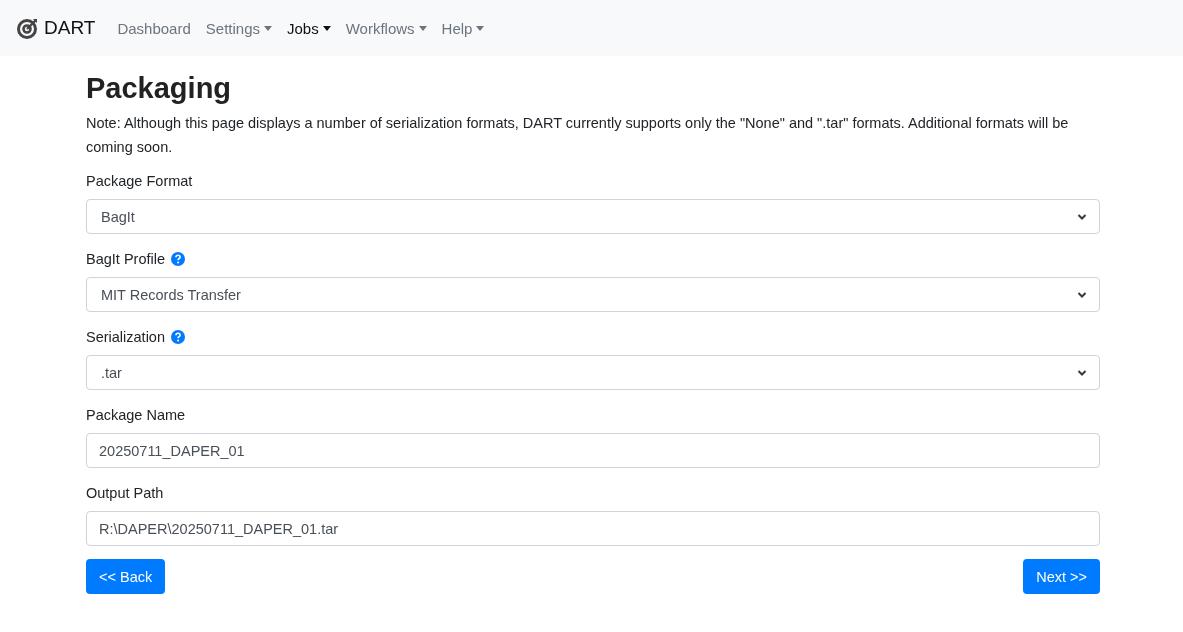 The height and width of the screenshot is (632, 1183). Describe the element at coordinates (578, 135) in the screenshot. I see `note-text: Note: Although this page displays a number of serialization formats, DART currently supports only the "None" and ".tar" formats. Additional formats will be coming soon.` at that location.